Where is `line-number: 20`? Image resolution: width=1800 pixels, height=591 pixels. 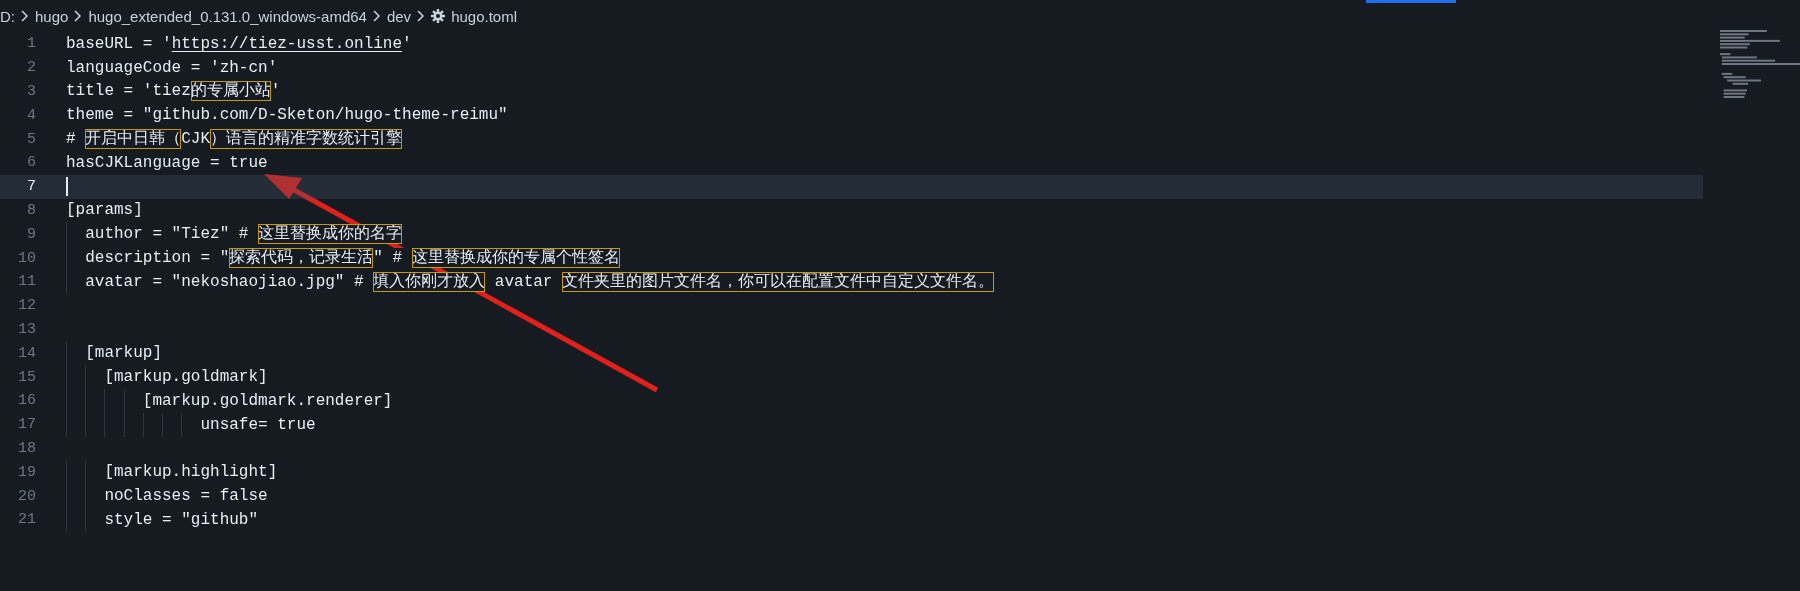
line-number: 20 is located at coordinates (26, 496).